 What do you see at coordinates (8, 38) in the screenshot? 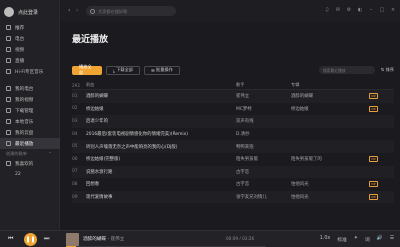
I see `radio-icon` at bounding box center [8, 38].